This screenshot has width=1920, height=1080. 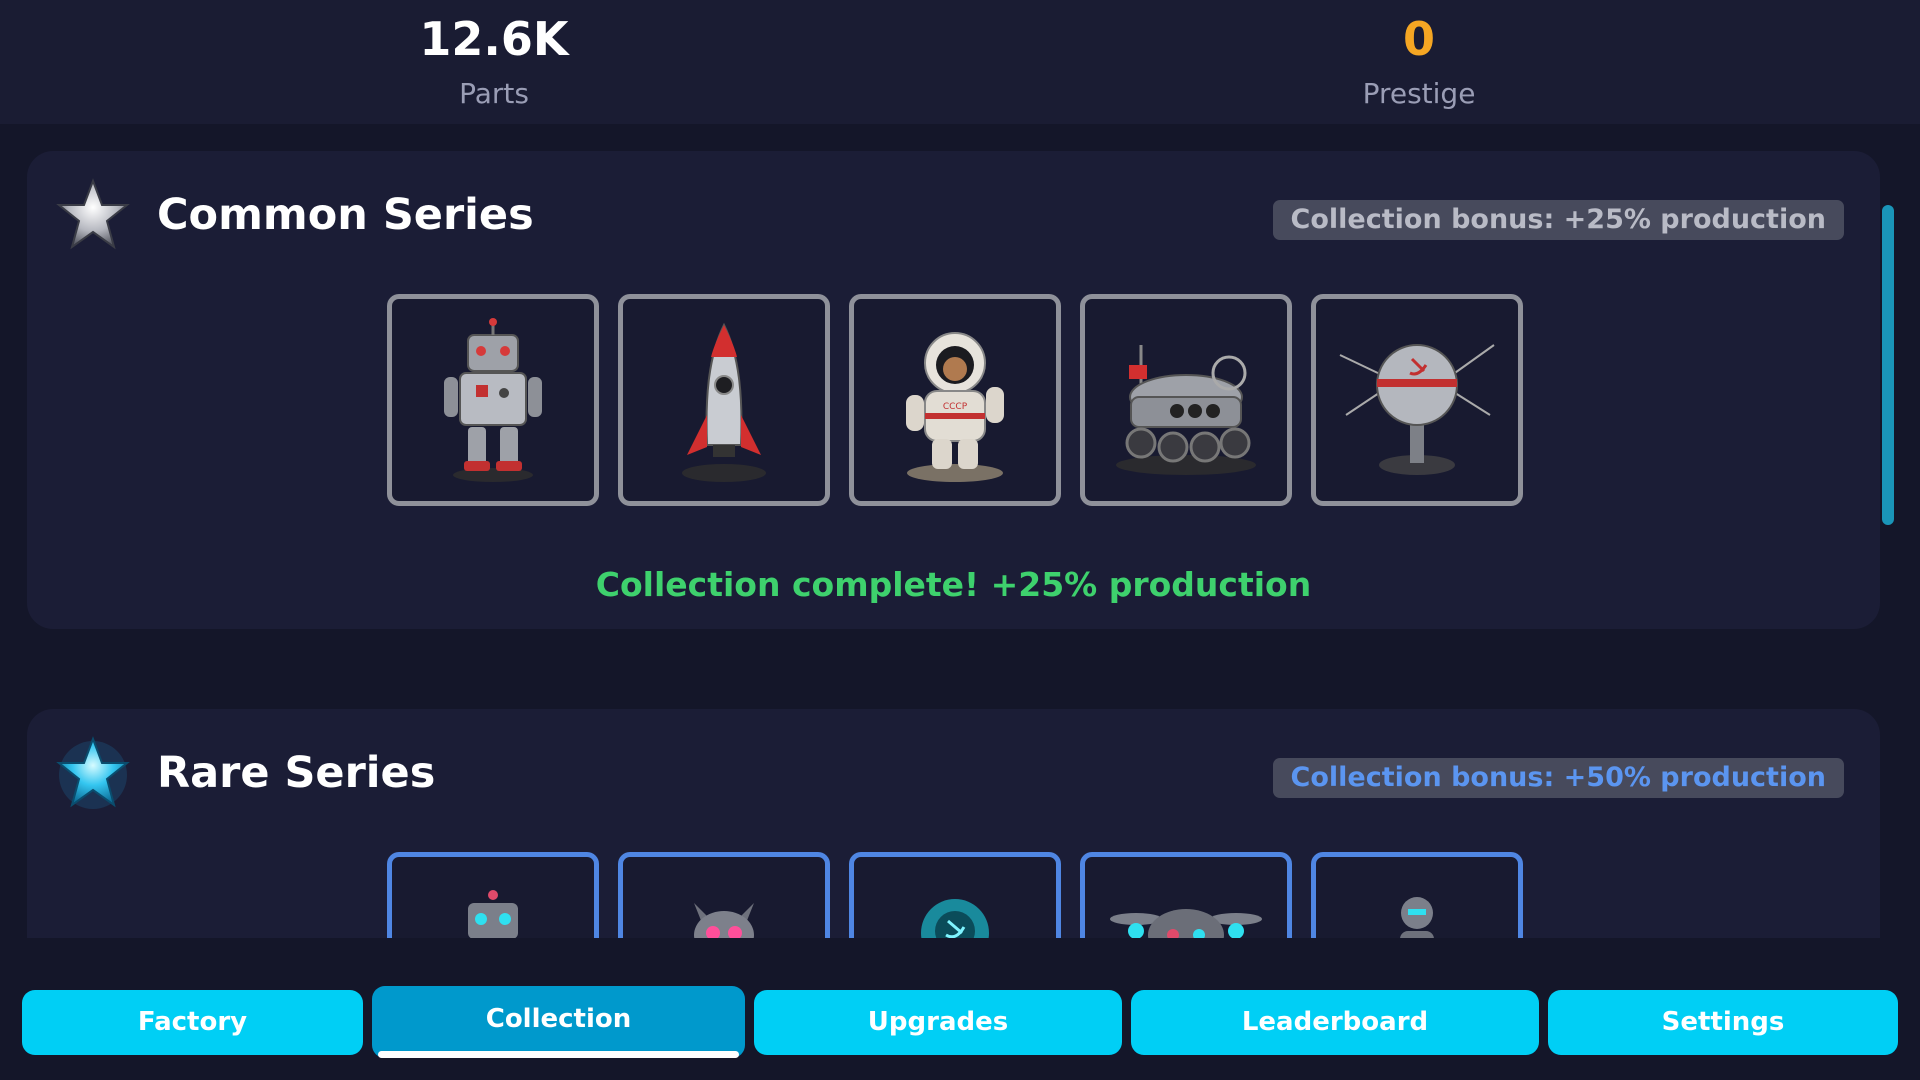 What do you see at coordinates (494, 39) in the screenshot?
I see `parts-value: 12.6K` at bounding box center [494, 39].